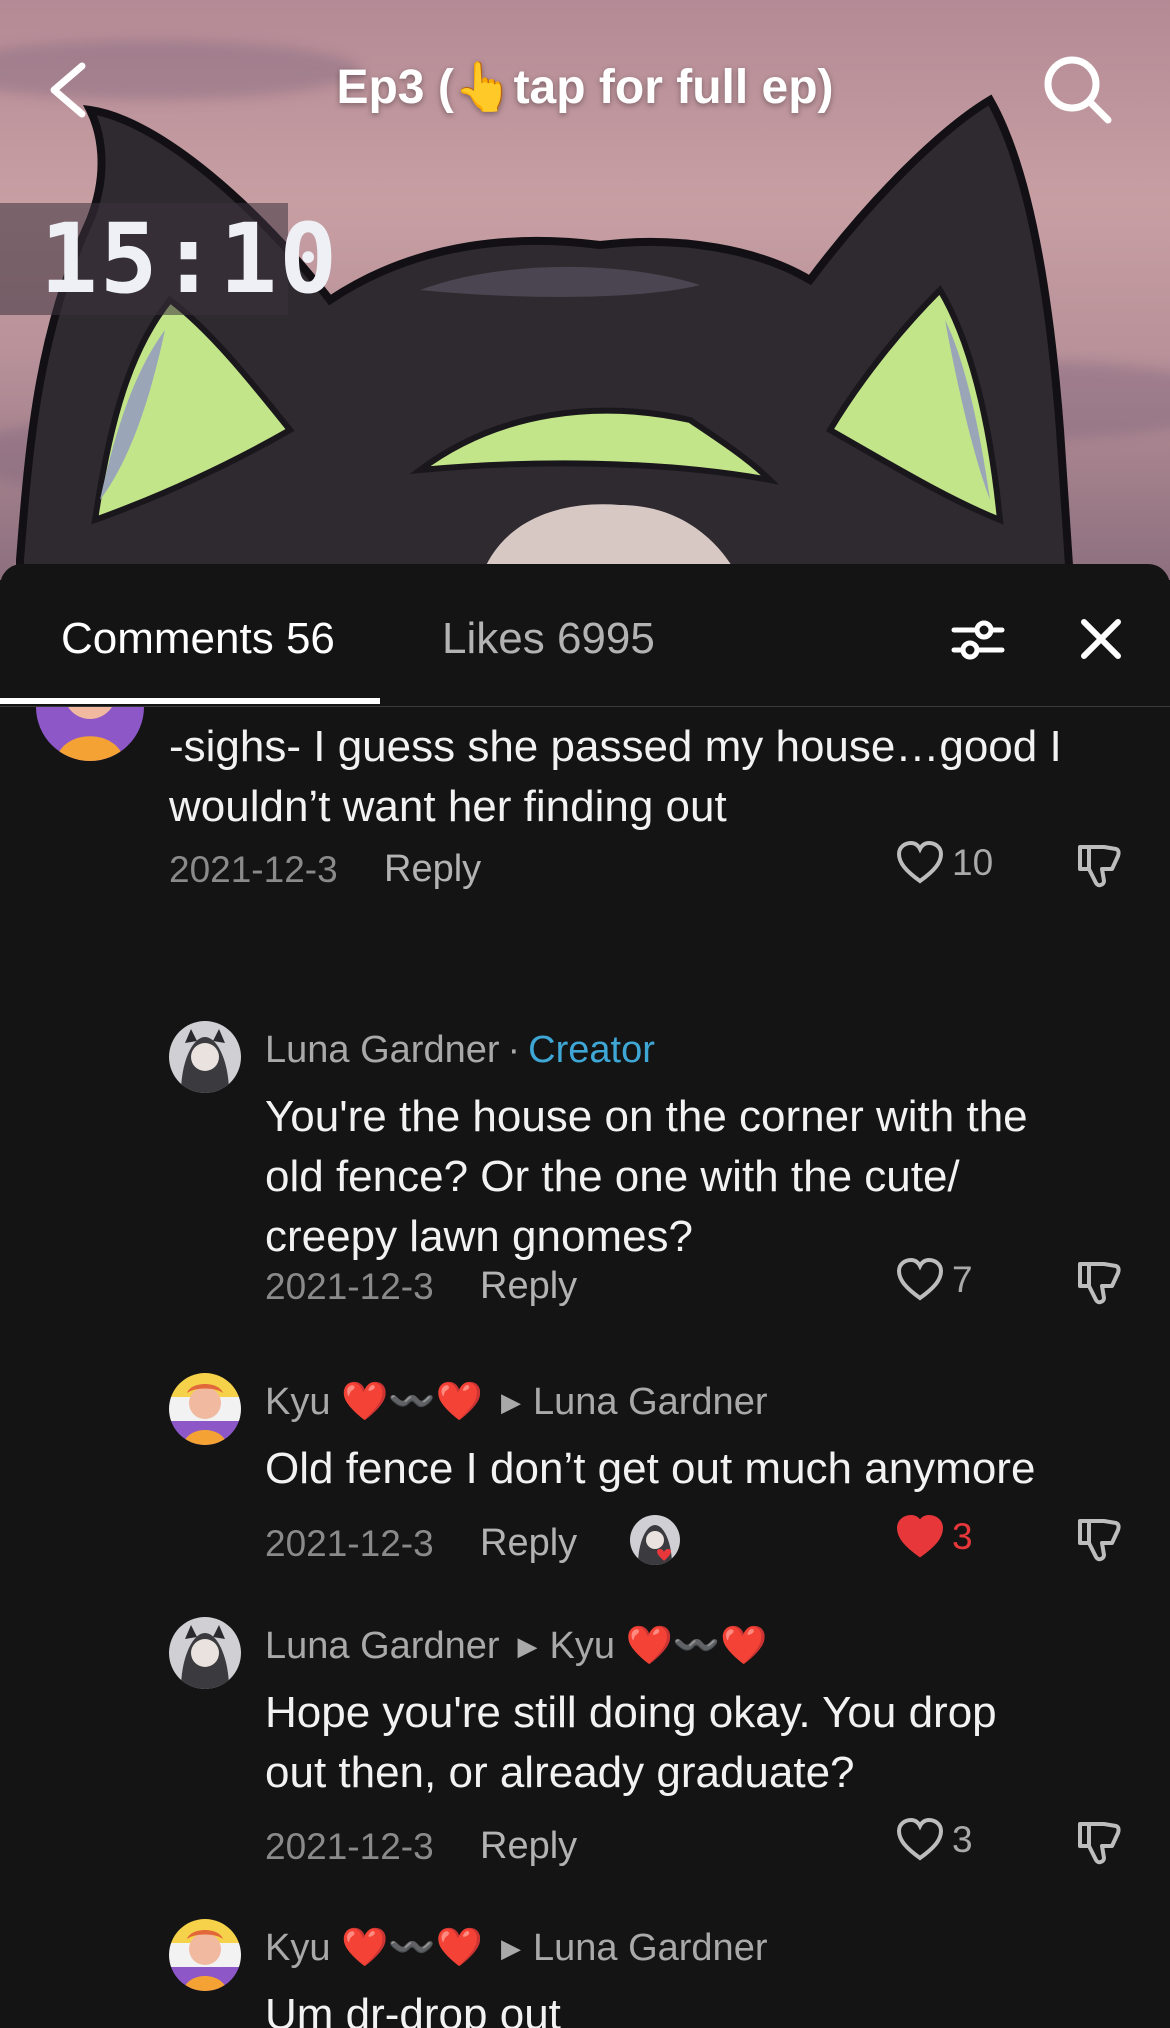 This screenshot has width=1170, height=2028. I want to click on timer-text: 15:10, so click(189, 259).